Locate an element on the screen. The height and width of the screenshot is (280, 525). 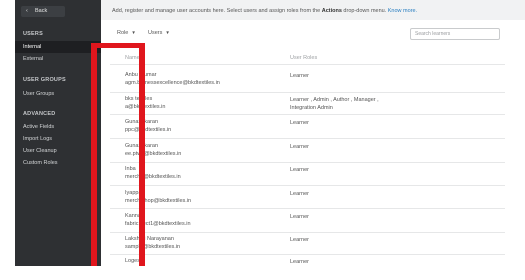
column-header-name: Name is located at coordinates (132, 58).